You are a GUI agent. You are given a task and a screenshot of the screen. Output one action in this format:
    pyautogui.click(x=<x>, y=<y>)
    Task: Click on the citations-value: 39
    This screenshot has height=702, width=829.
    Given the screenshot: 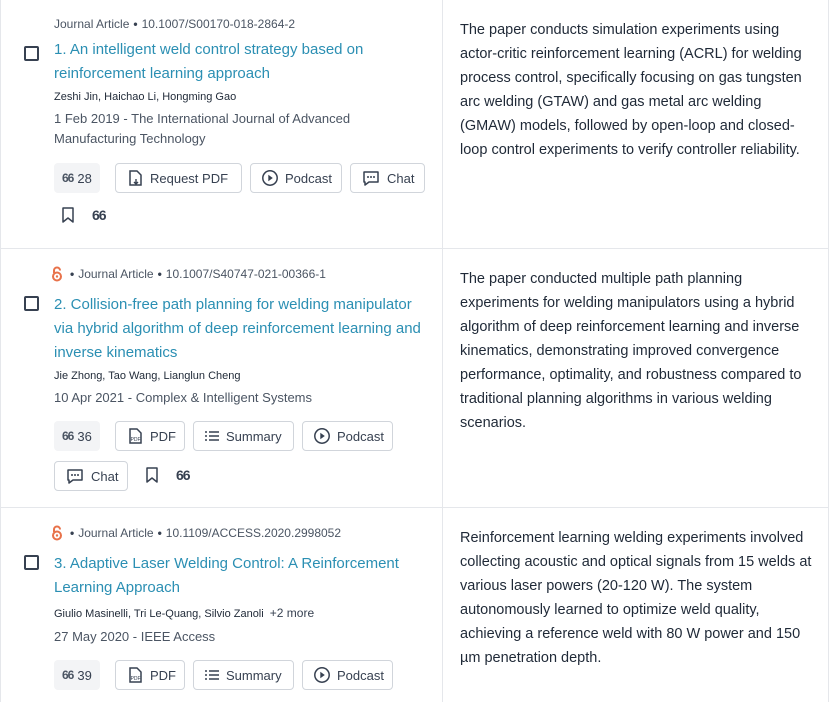 What is the action you would take?
    pyautogui.click(x=84, y=675)
    